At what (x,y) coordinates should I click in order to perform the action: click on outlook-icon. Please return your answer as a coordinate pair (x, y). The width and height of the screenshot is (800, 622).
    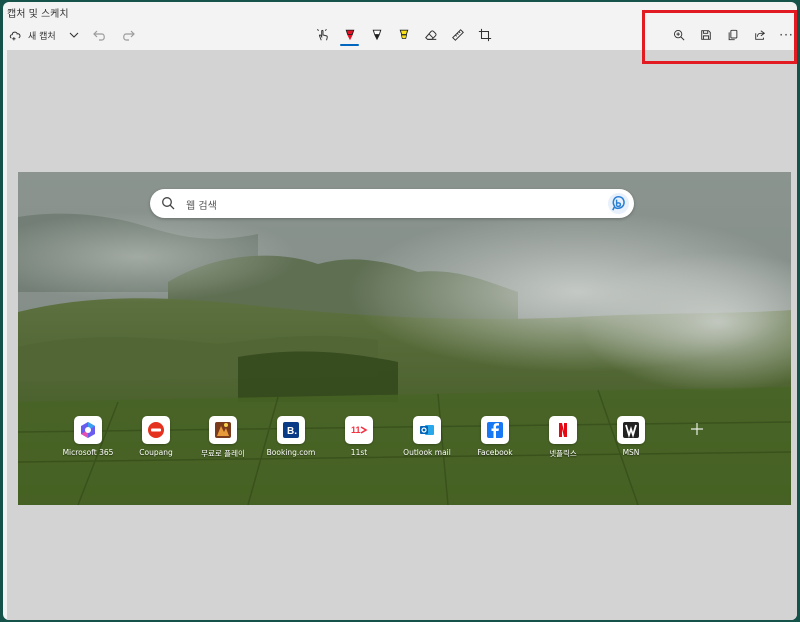
    Looking at the image, I should click on (427, 430).